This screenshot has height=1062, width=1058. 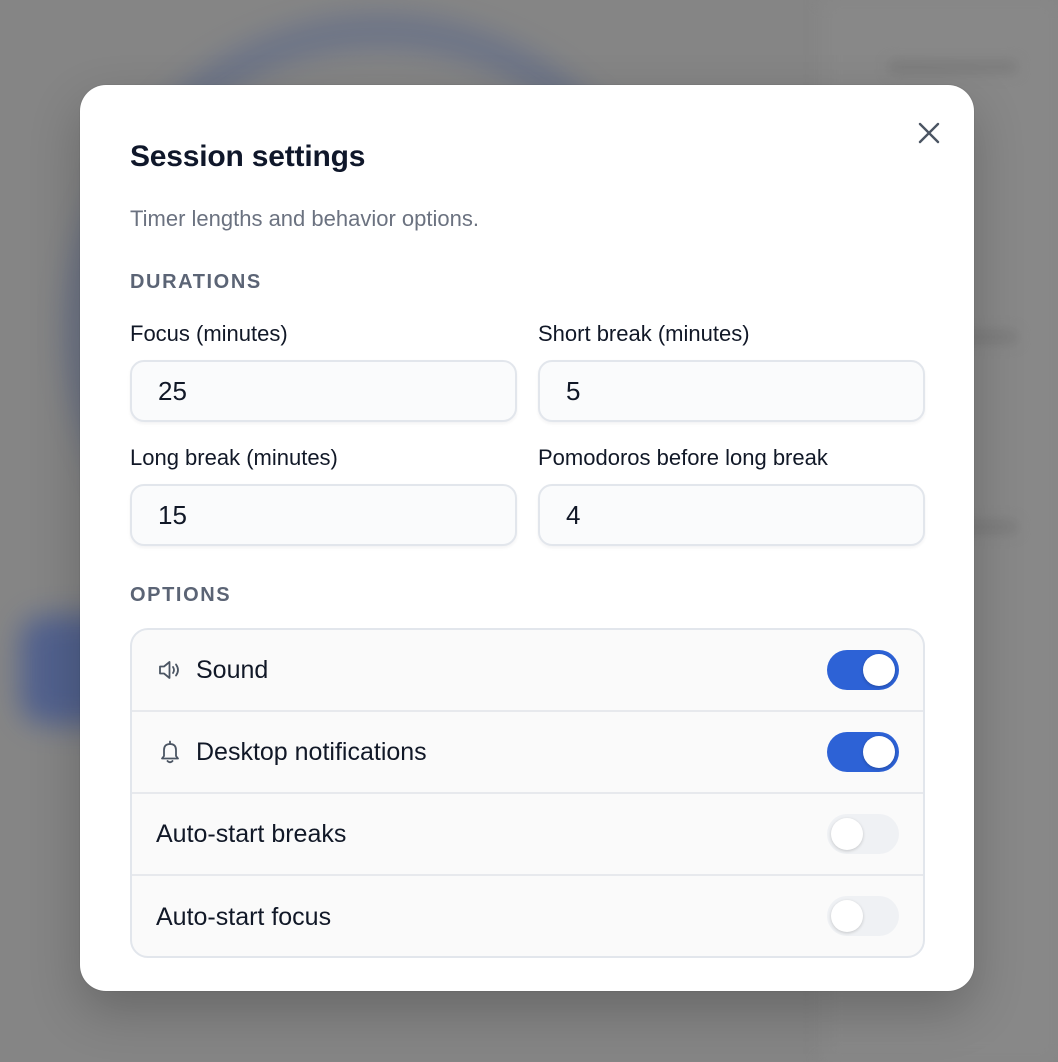 What do you see at coordinates (527, 671) in the screenshot?
I see `option-sound: Sound` at bounding box center [527, 671].